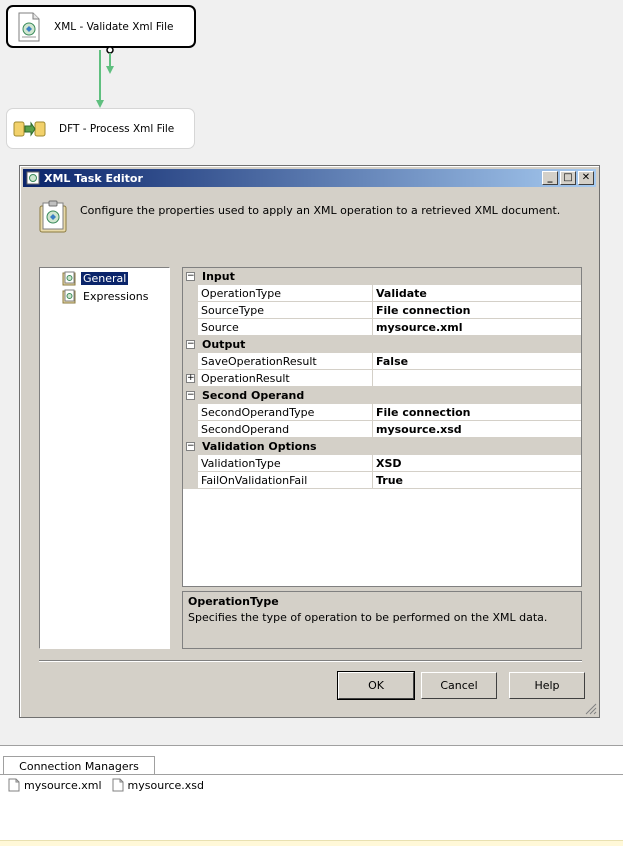 Image resolution: width=623 pixels, height=846 pixels. I want to click on minimize-button: _, so click(550, 178).